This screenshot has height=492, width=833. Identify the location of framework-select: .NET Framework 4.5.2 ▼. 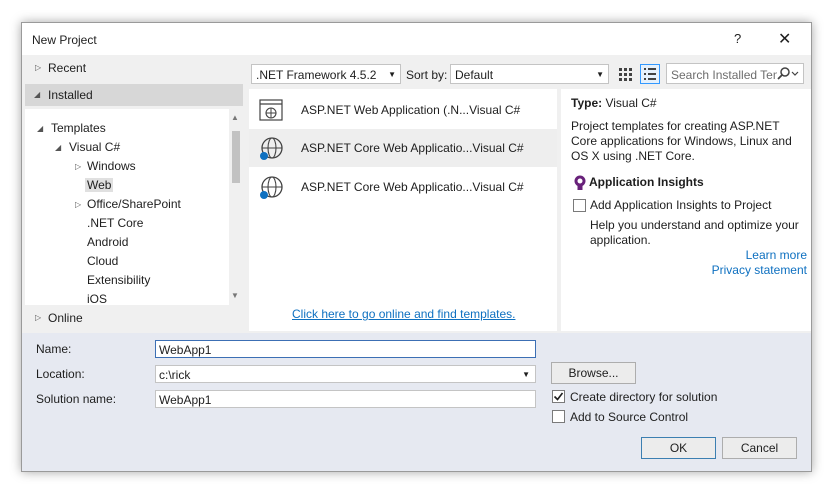
(326, 74).